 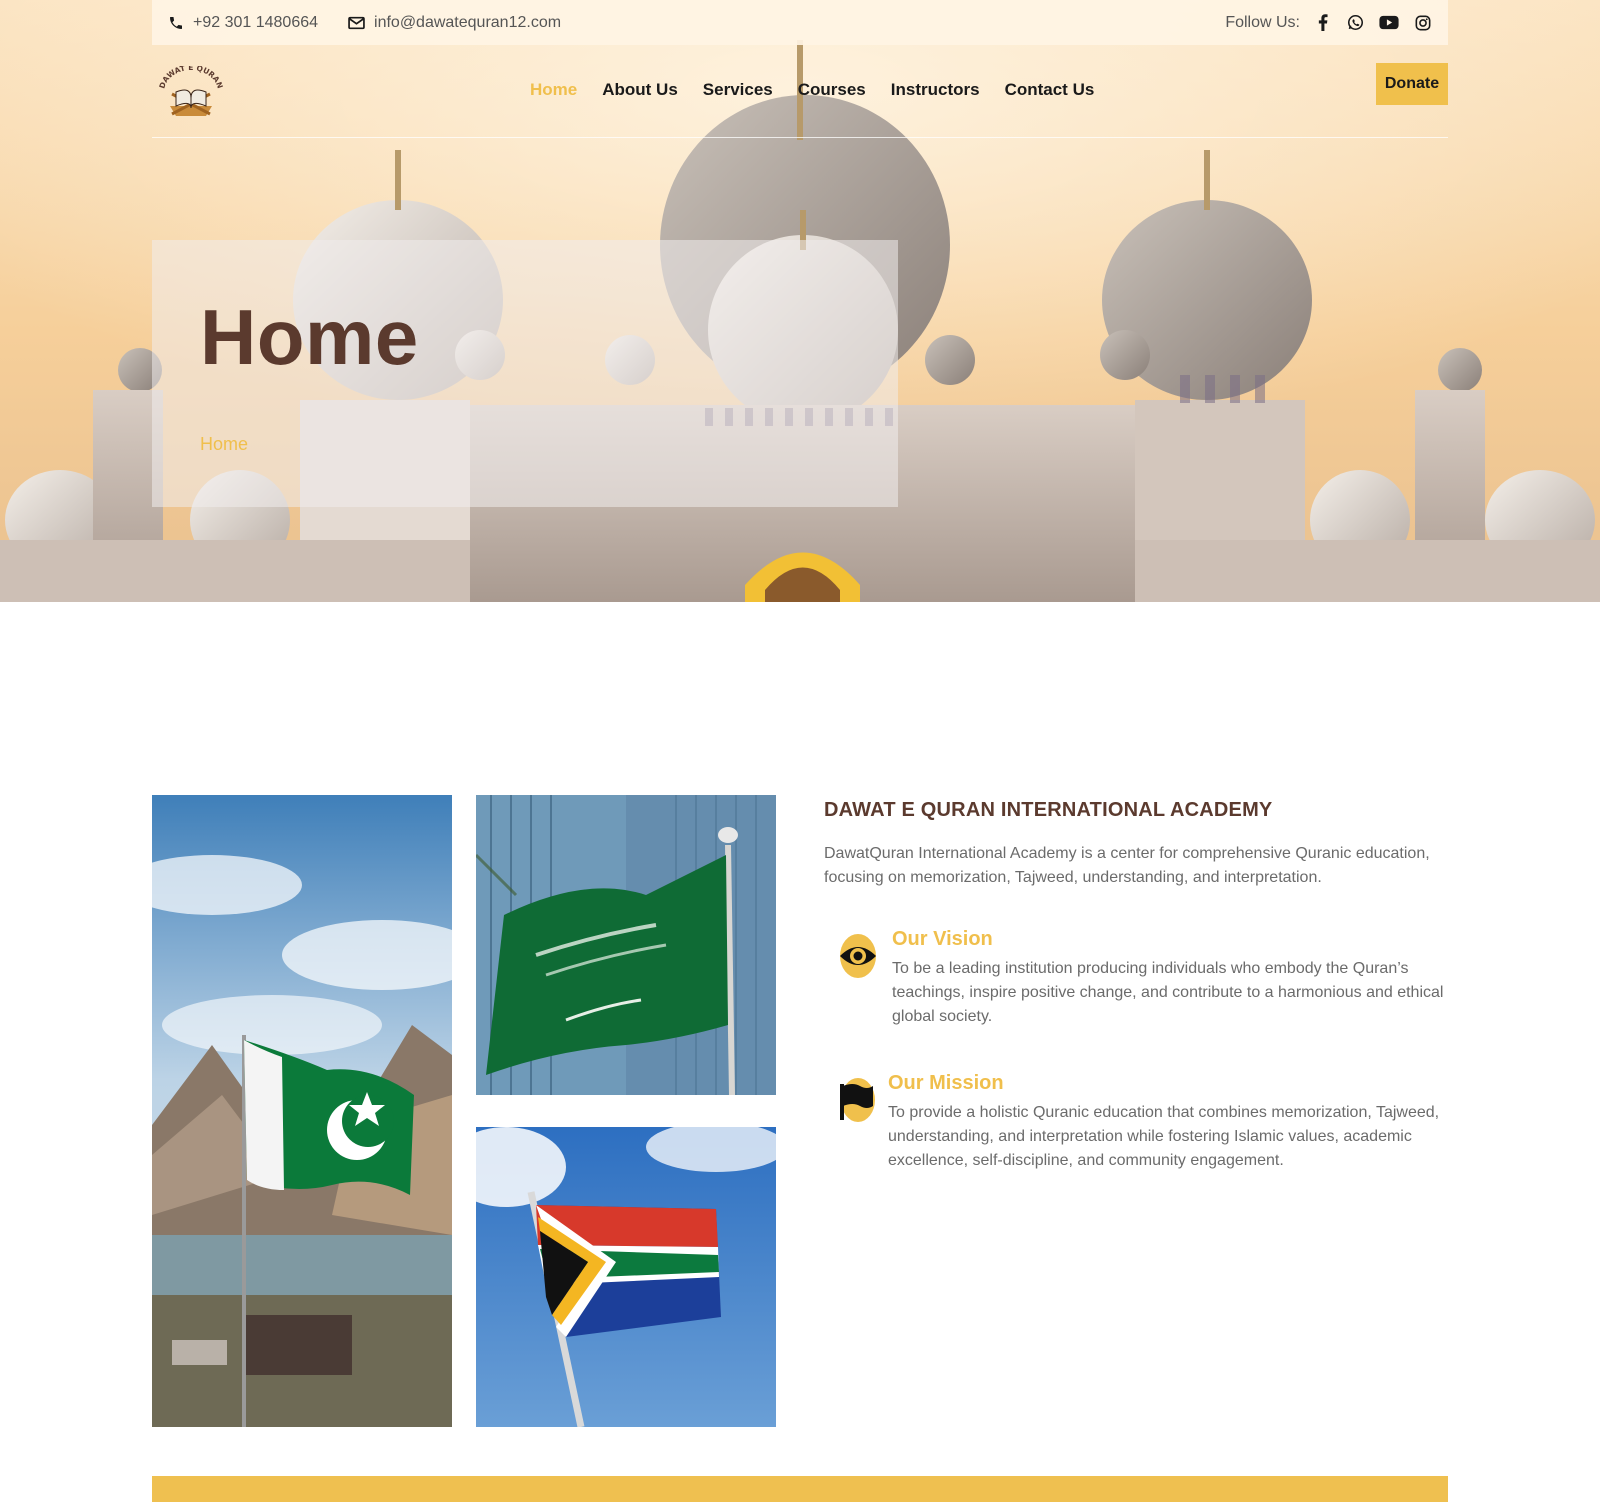 What do you see at coordinates (1323, 23) in the screenshot?
I see `facebook-icon` at bounding box center [1323, 23].